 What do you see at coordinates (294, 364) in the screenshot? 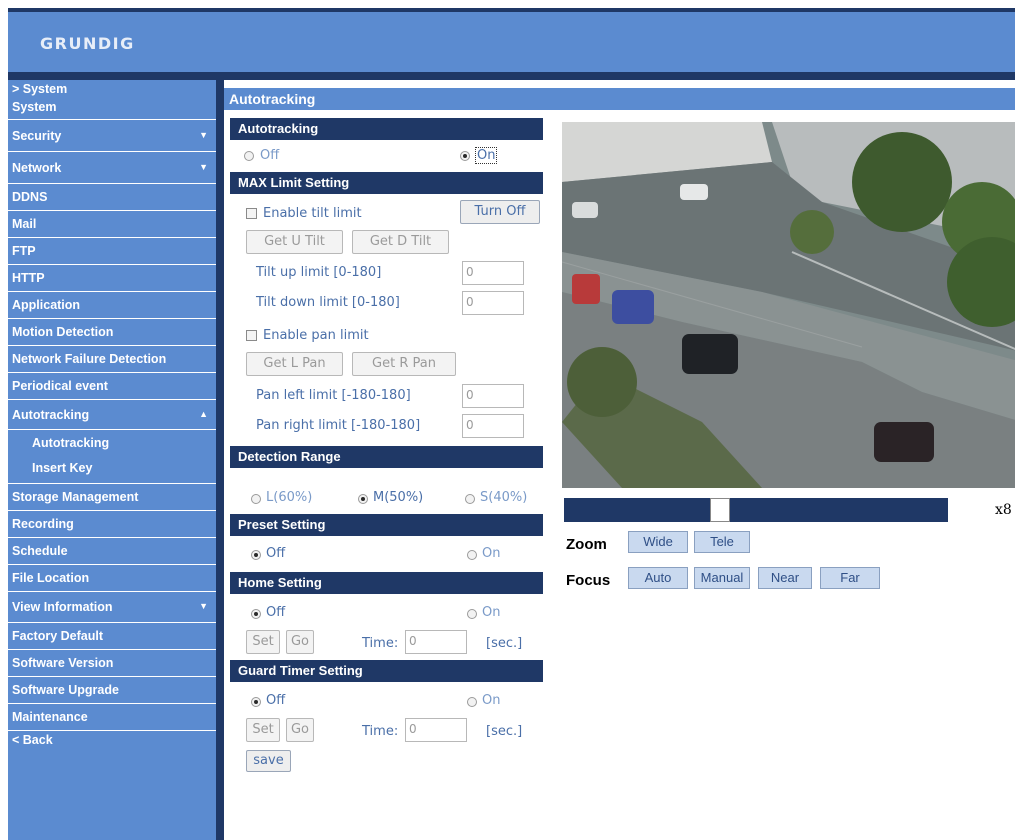
I see `get-l-pan-button: Get L Pan` at bounding box center [294, 364].